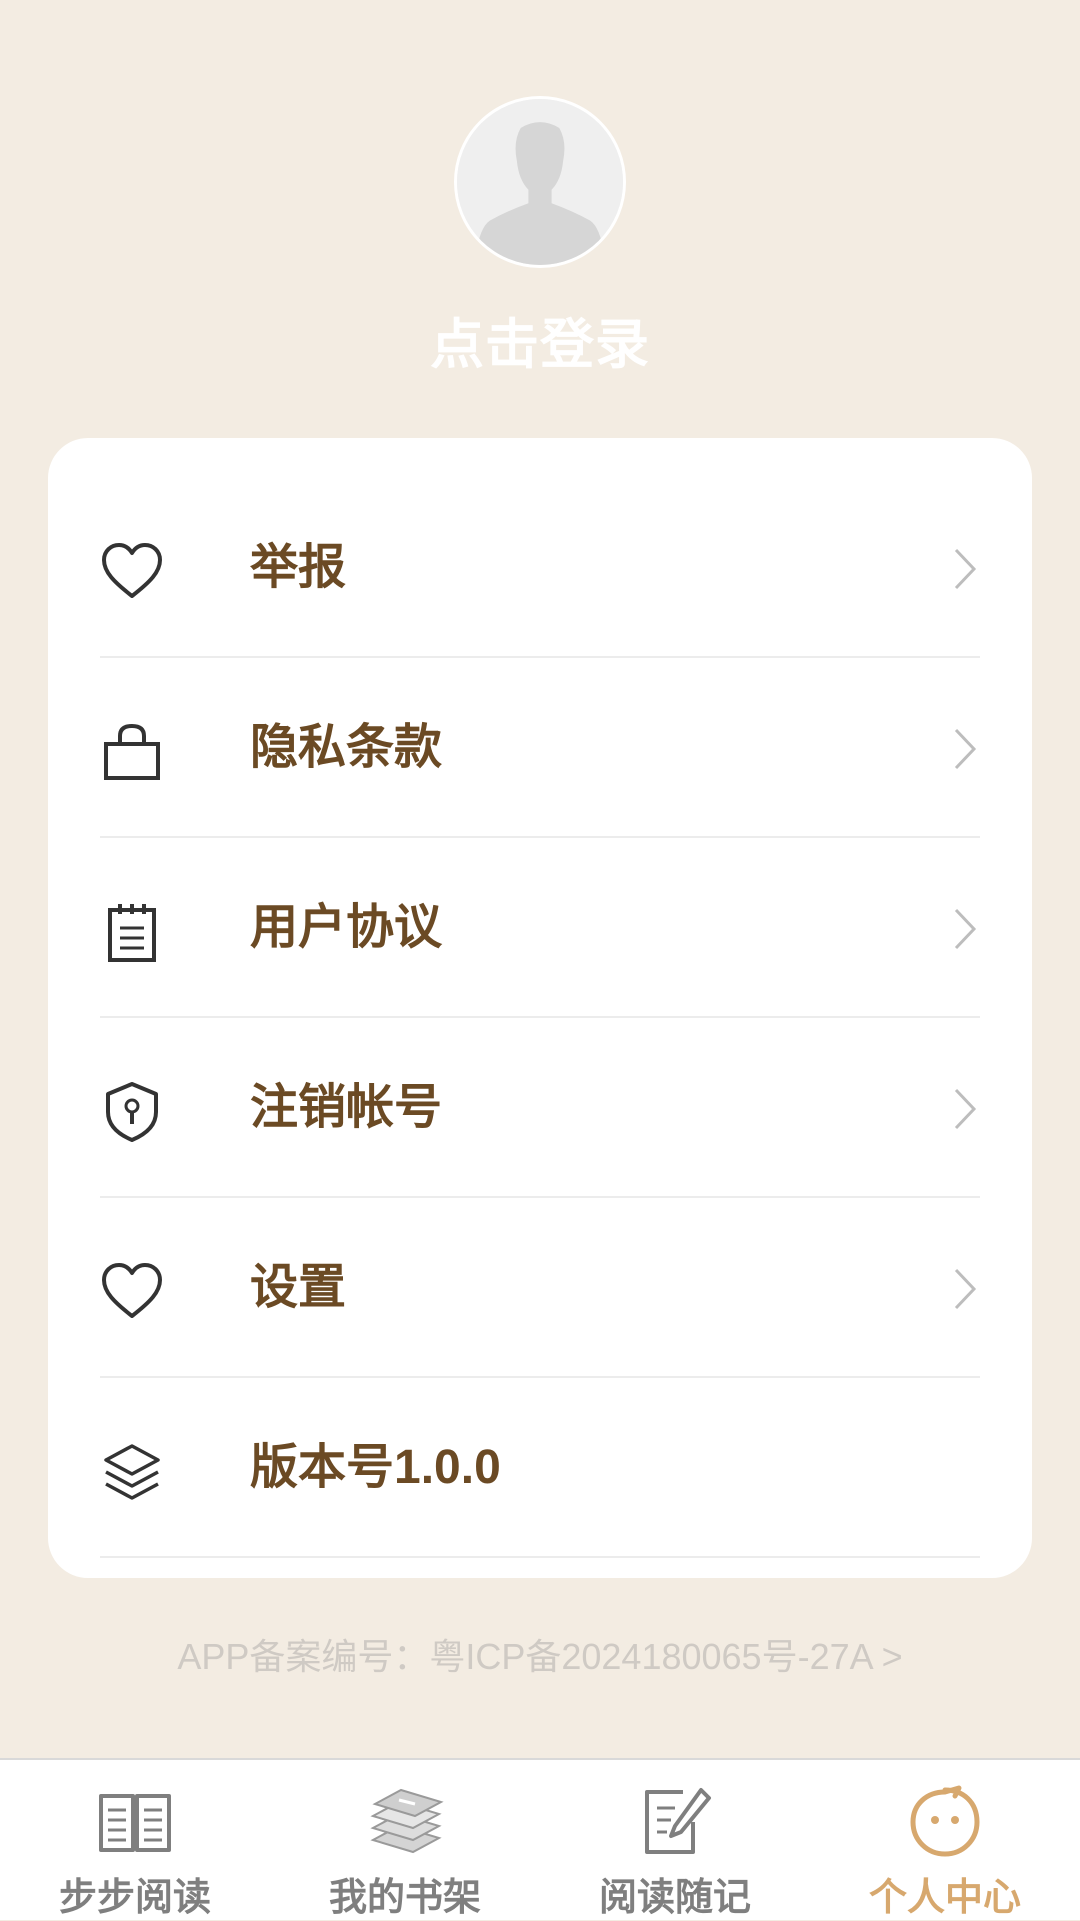 The width and height of the screenshot is (1080, 1921). I want to click on bag-icon, so click(132, 752).